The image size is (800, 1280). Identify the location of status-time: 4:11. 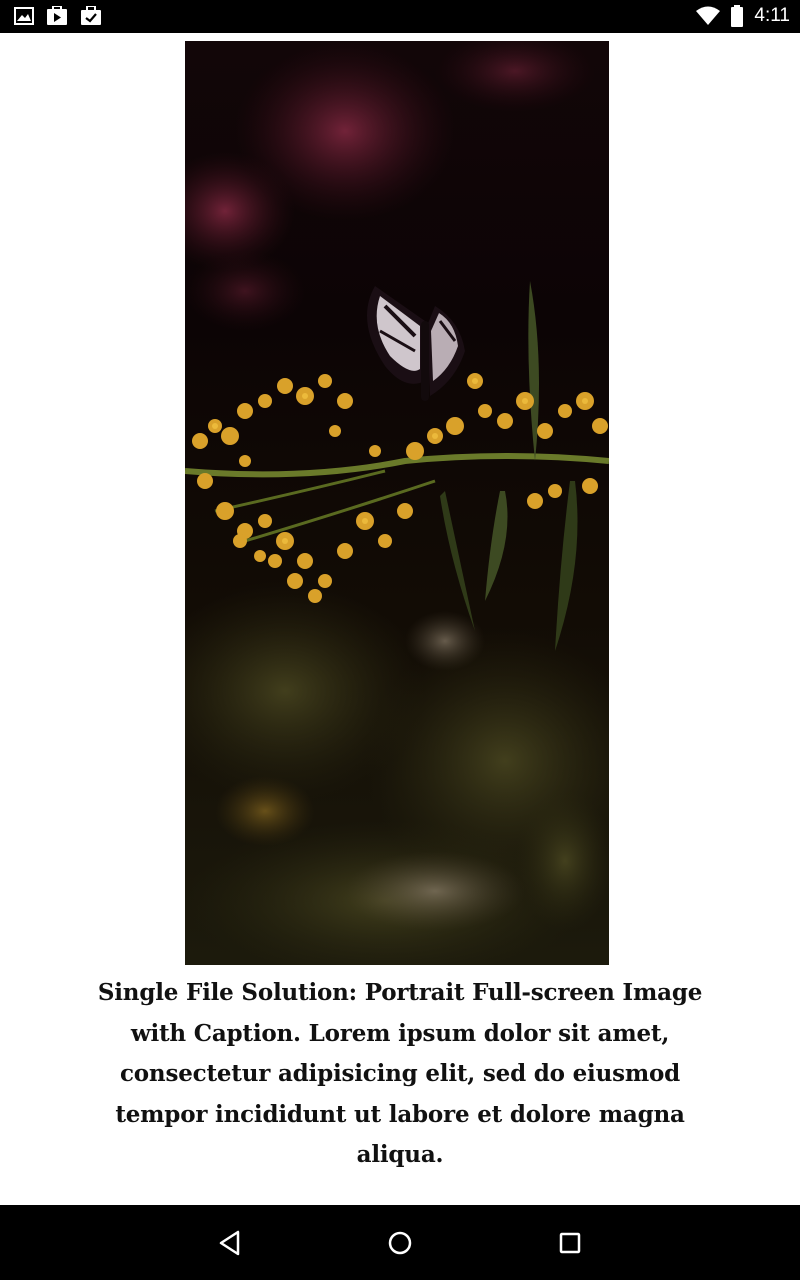
(772, 15).